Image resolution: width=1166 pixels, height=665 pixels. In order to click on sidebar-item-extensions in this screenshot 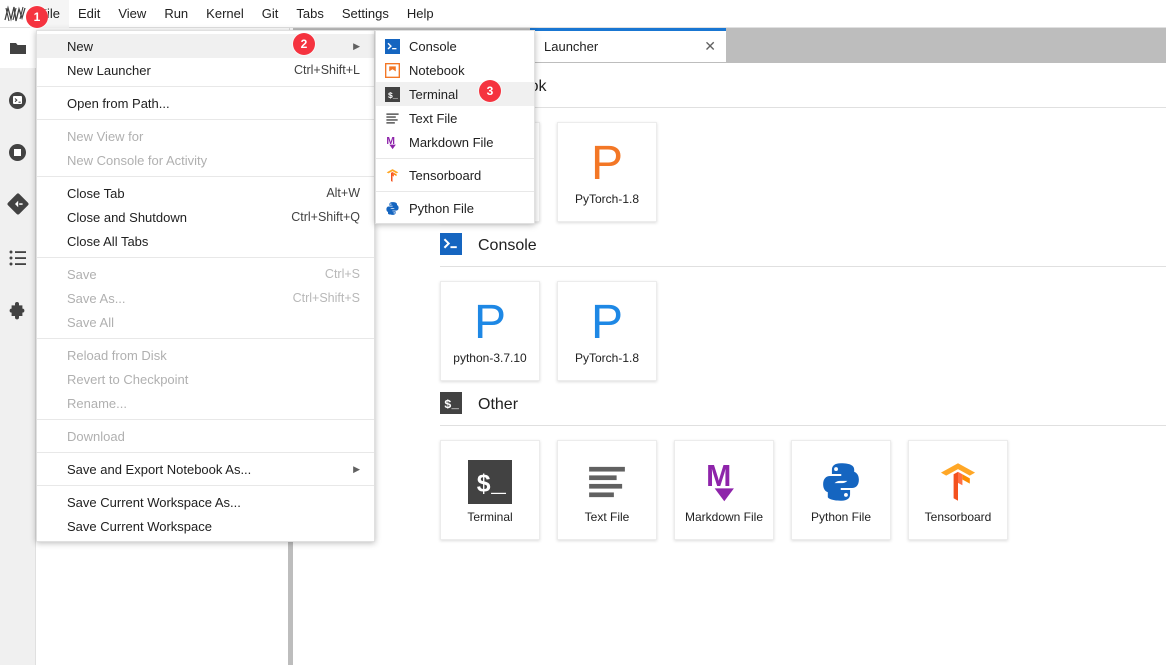, I will do `click(18, 312)`.